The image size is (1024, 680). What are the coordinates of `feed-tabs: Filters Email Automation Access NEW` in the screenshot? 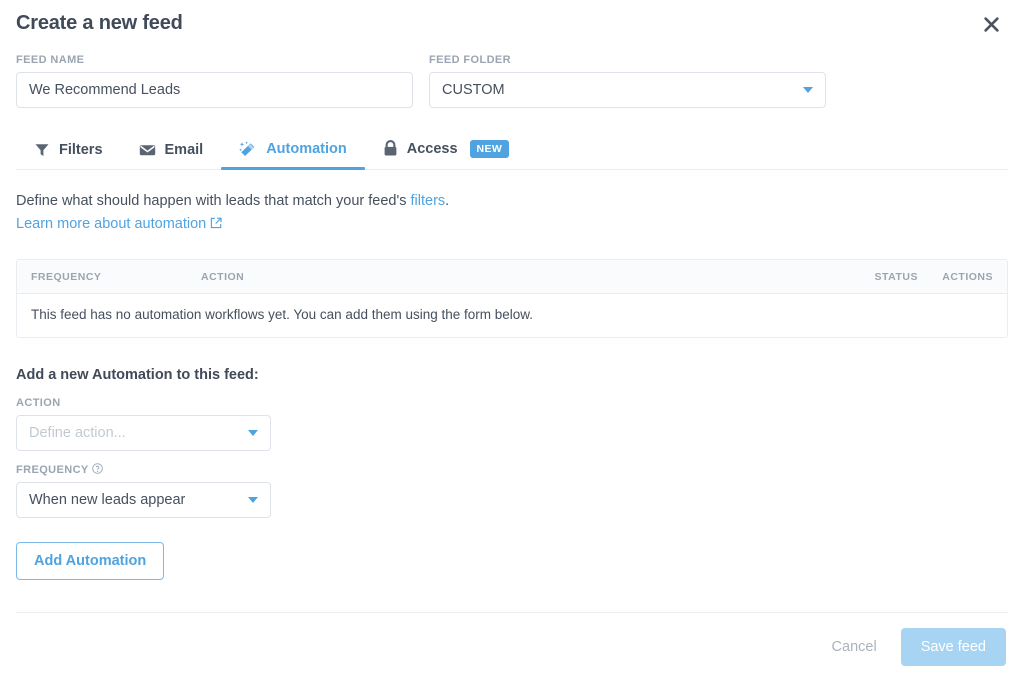 It's located at (512, 151).